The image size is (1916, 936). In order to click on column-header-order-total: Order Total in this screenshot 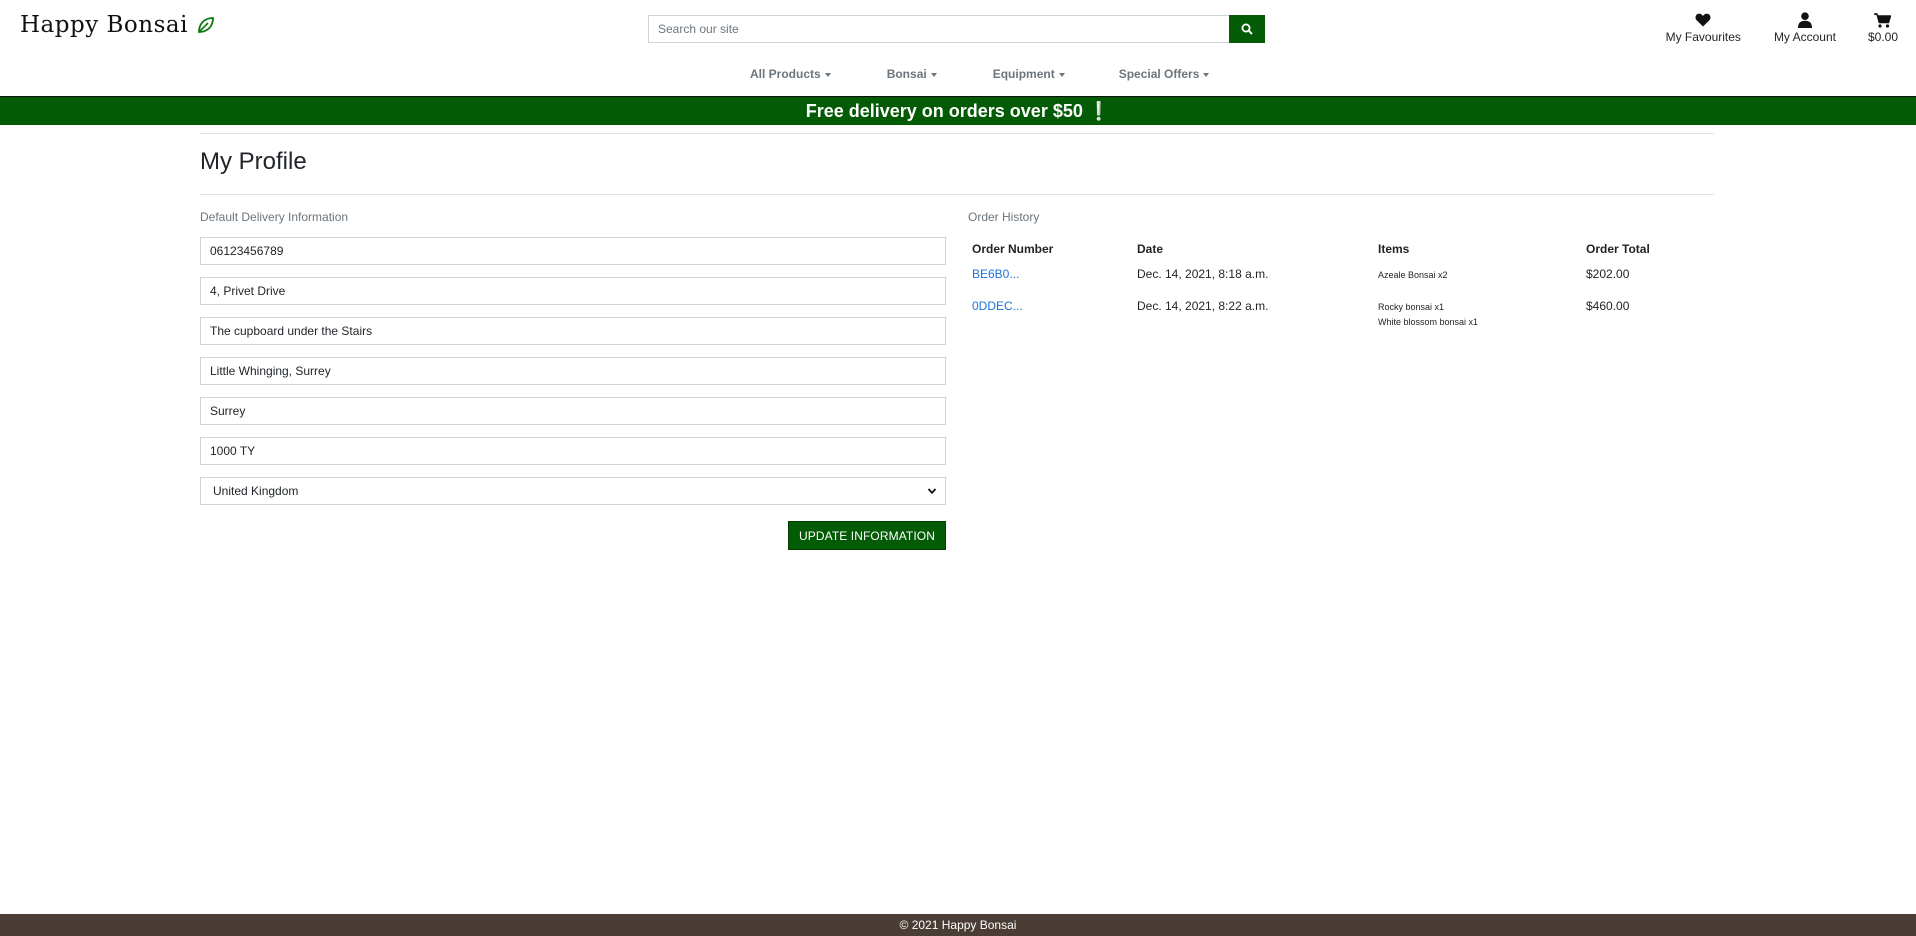, I will do `click(1618, 249)`.